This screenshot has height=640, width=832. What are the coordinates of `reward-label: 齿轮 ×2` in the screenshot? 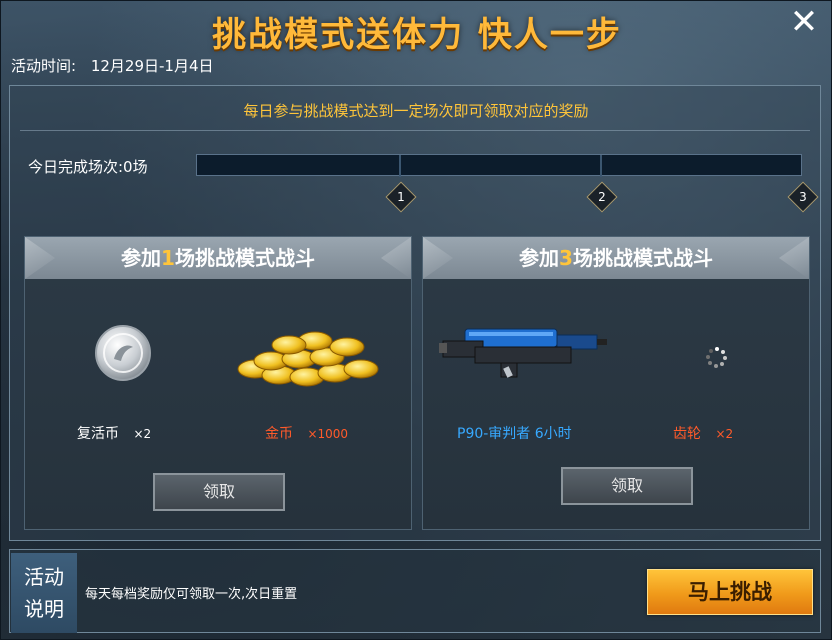 It's located at (703, 433).